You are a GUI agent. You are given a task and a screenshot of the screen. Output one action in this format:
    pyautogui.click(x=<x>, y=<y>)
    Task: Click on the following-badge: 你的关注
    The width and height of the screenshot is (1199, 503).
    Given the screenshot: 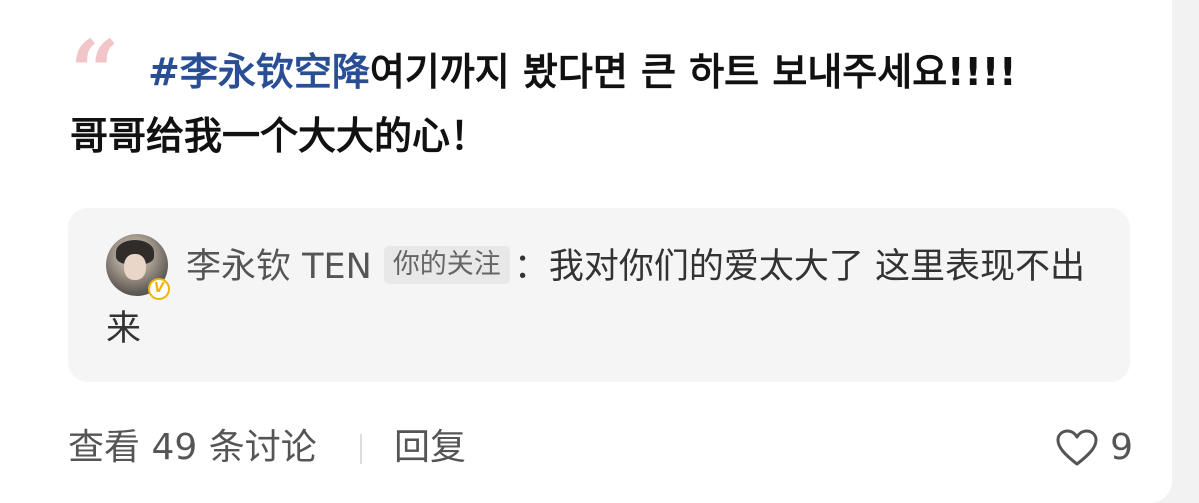 What is the action you would take?
    pyautogui.click(x=446, y=265)
    